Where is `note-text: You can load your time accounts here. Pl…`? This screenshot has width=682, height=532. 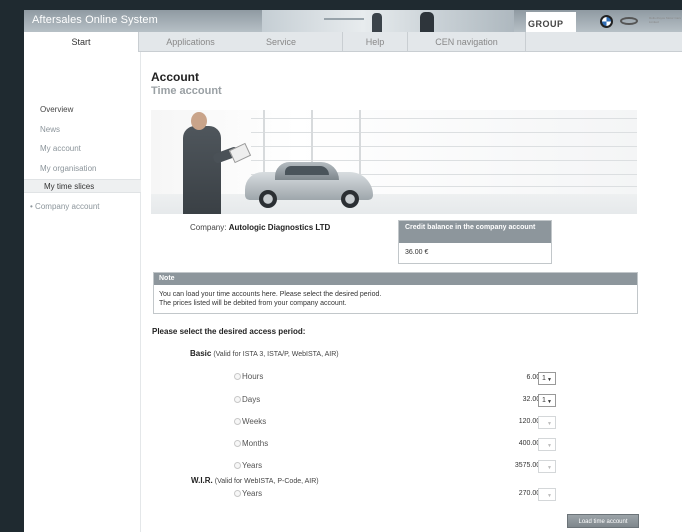
note-text: You can load your time accounts here. Pl… is located at coordinates (395, 299).